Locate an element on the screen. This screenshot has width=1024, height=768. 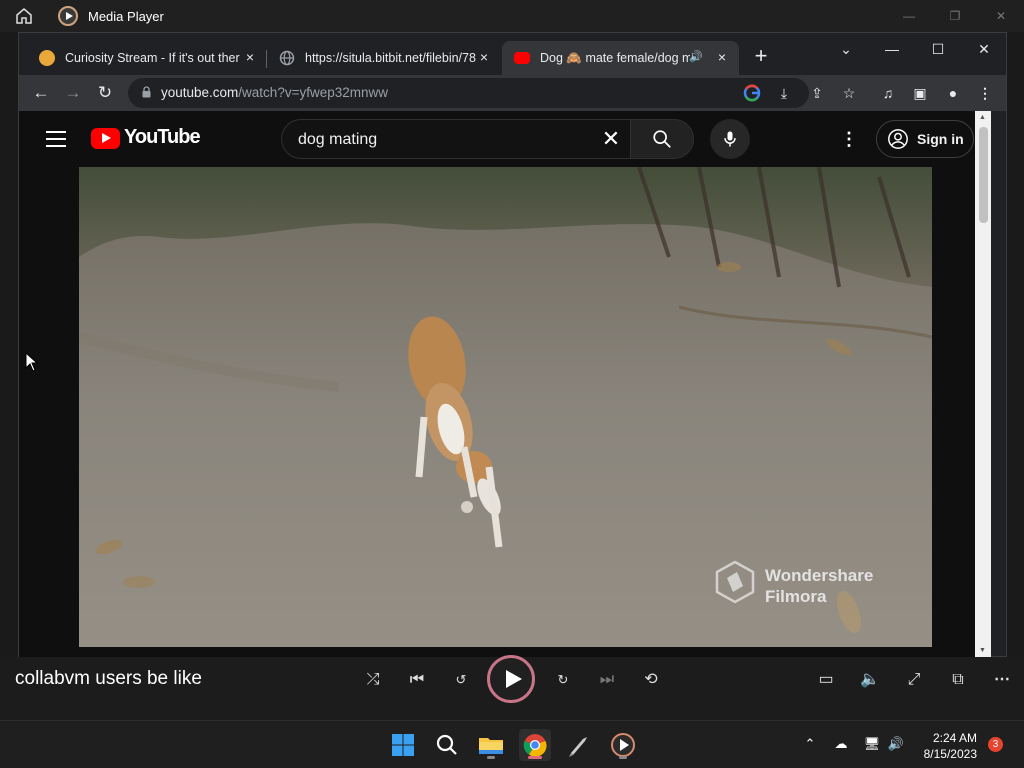
minimize-button: — is located at coordinates (909, 16).